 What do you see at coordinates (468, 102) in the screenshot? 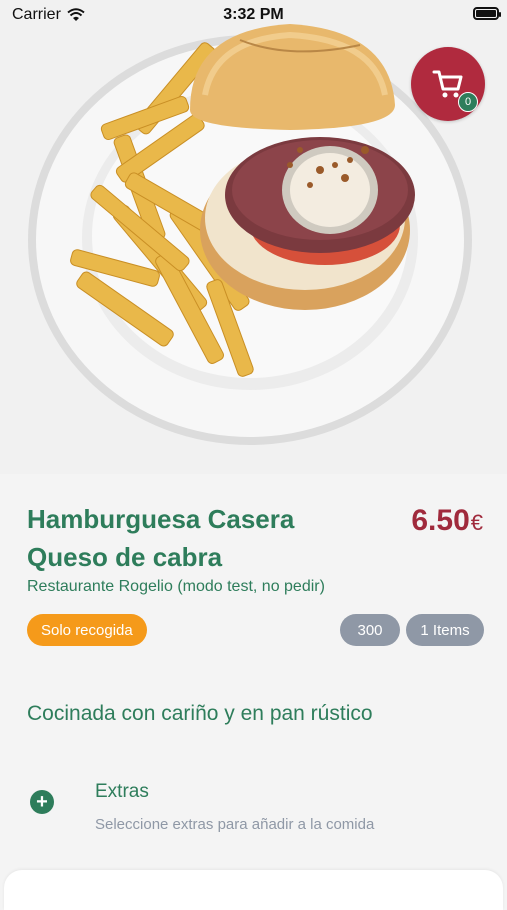
I see `cart-count-badge: 0` at bounding box center [468, 102].